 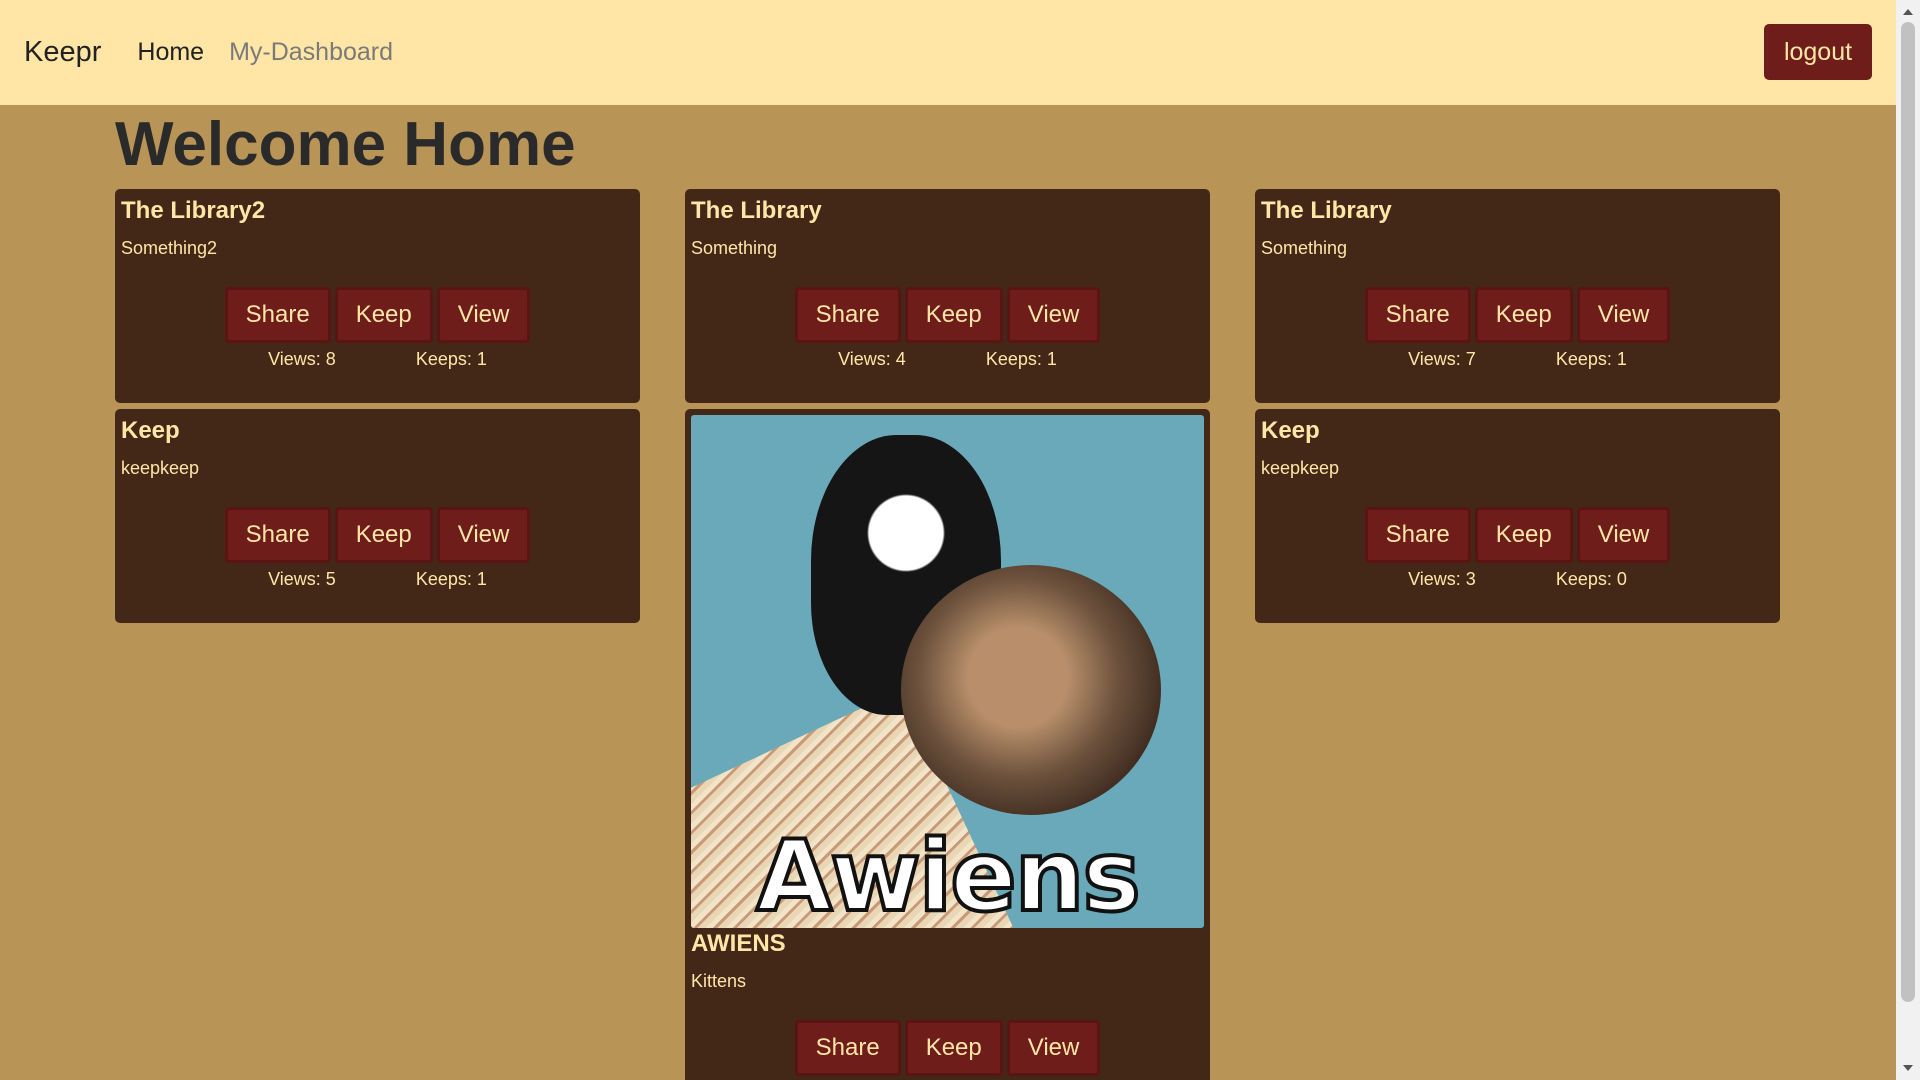 I want to click on card-description: Kittens, so click(x=719, y=981).